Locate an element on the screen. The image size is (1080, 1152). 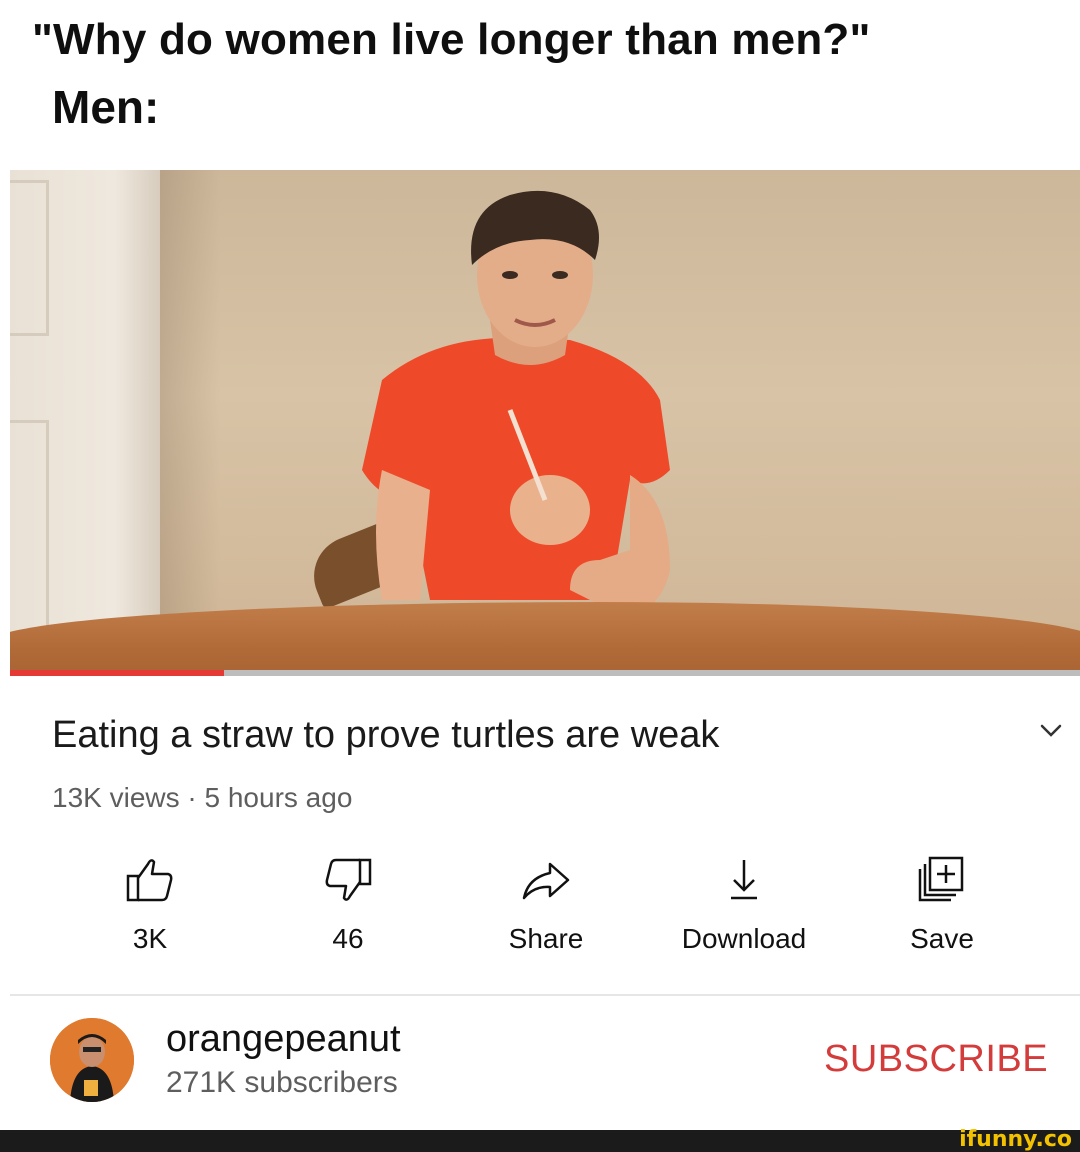
chevron-down-icon is located at coordinates (1051, 730).